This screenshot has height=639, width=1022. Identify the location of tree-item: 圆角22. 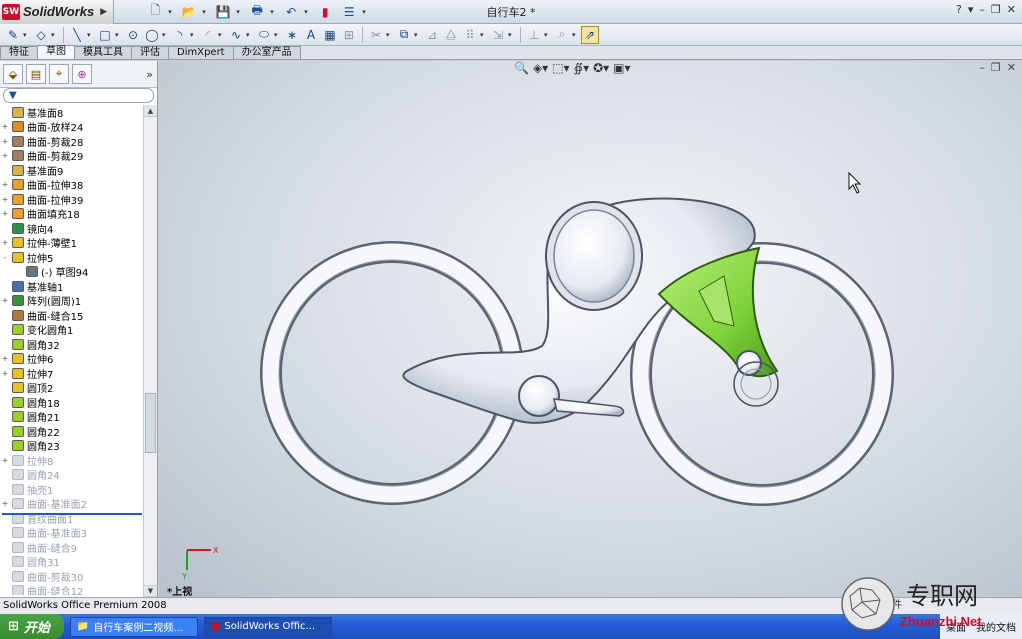
(72, 431).